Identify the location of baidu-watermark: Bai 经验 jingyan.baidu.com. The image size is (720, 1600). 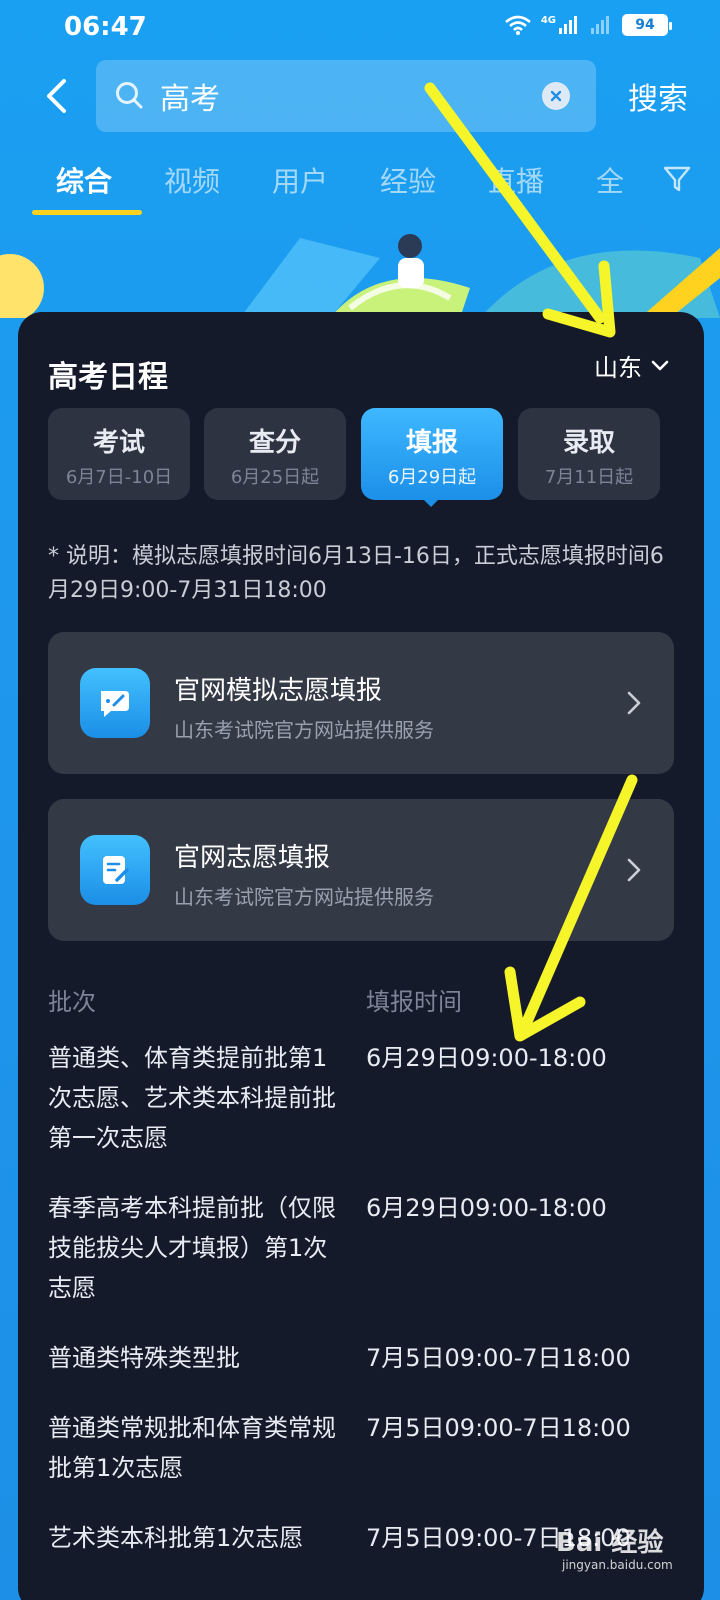
(636, 1552).